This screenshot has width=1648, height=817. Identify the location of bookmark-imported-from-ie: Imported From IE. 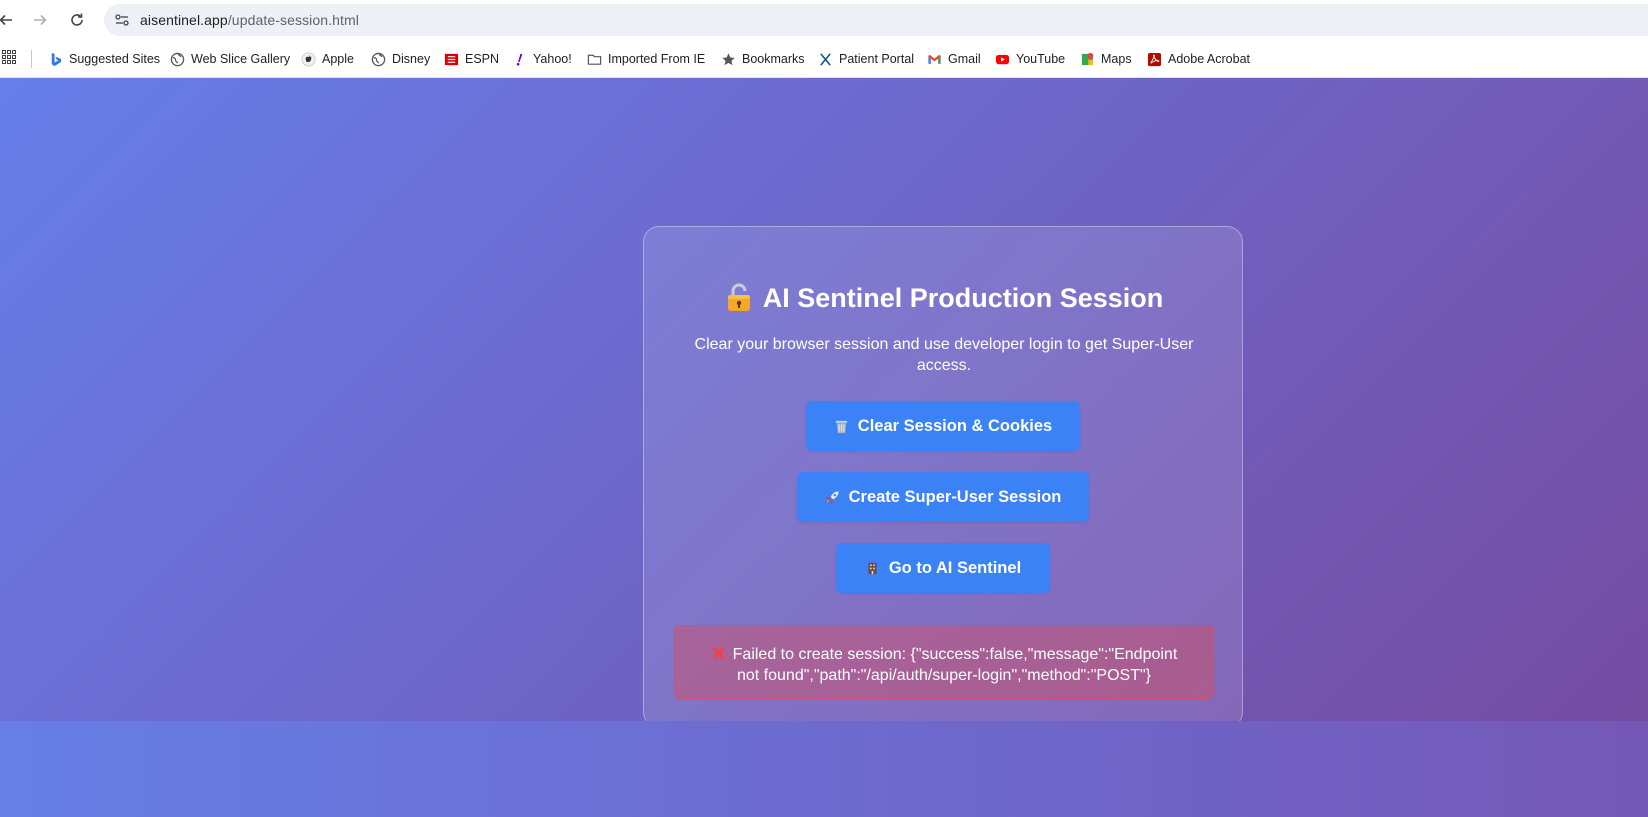
(645, 59).